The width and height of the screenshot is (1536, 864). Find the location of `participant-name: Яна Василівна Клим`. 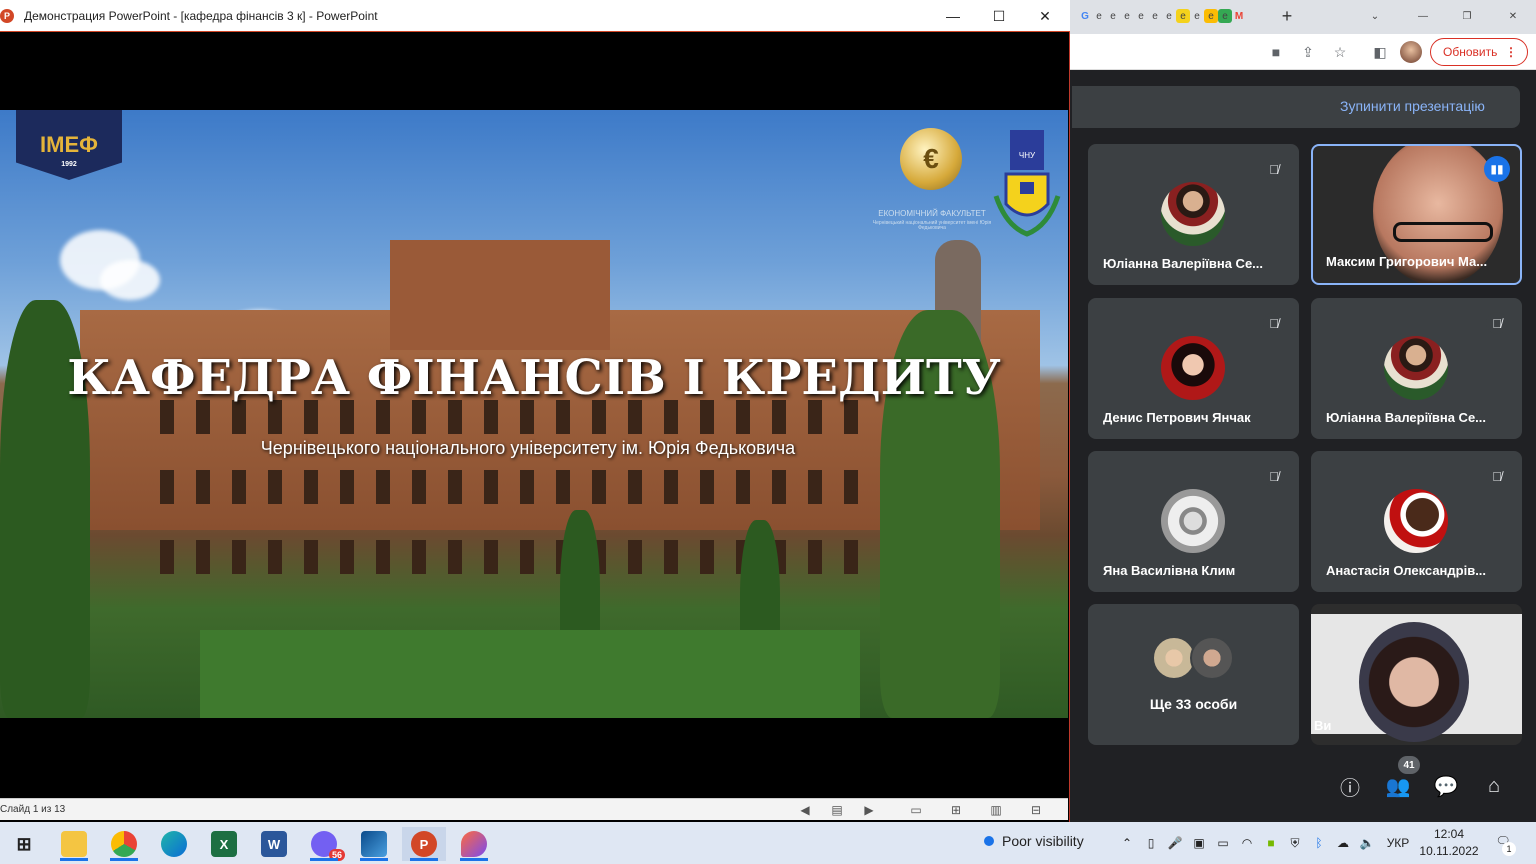

participant-name: Яна Василівна Клим is located at coordinates (1169, 570).